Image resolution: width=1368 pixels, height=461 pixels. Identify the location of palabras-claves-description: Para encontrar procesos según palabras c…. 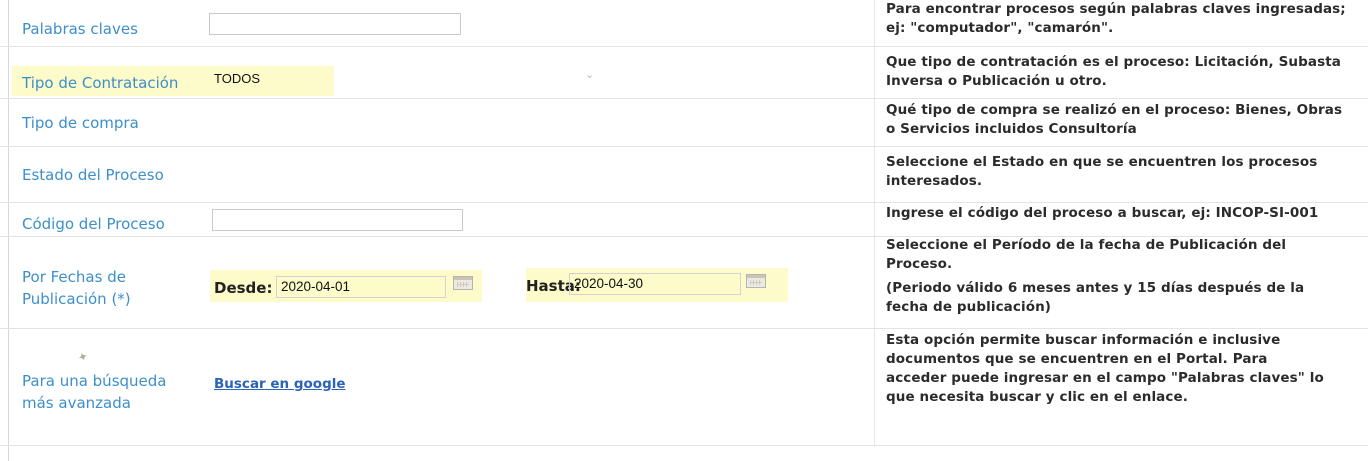
(1116, 18).